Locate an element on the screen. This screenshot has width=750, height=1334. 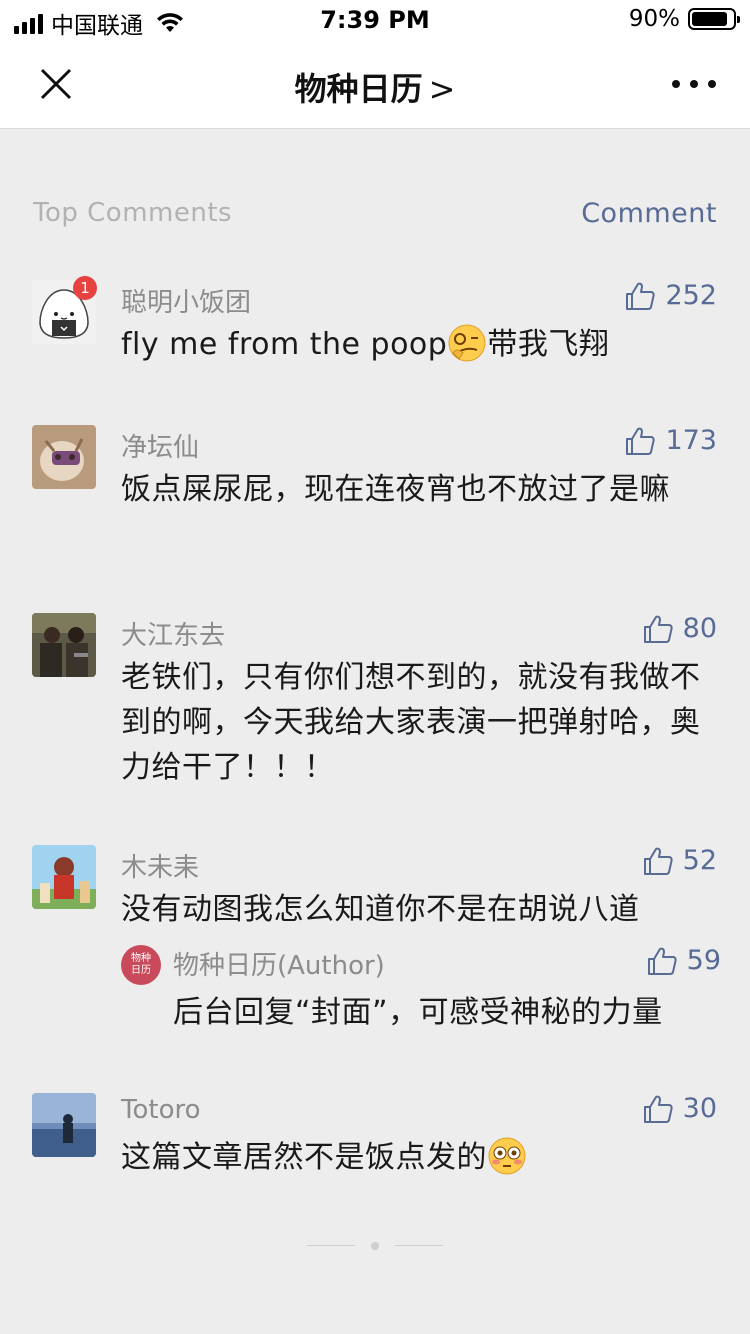
like-button: 252 is located at coordinates (671, 295).